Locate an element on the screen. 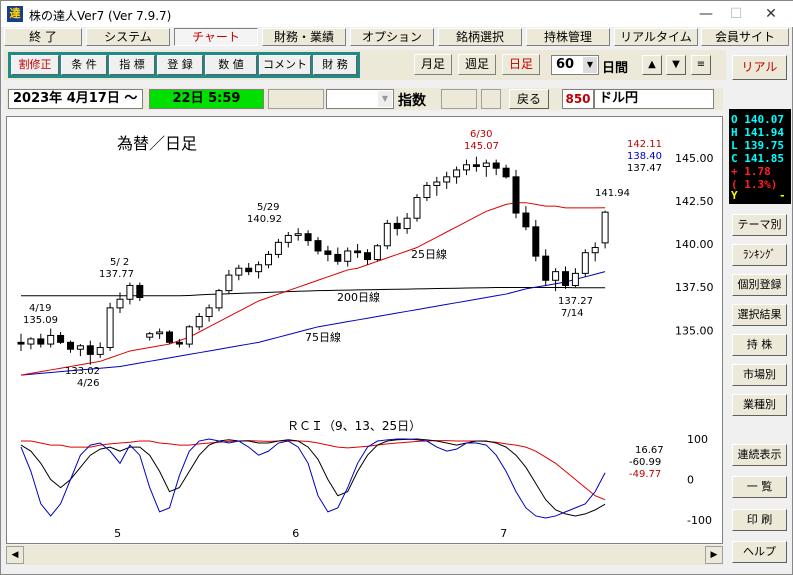 This screenshot has width=793, height=575. daily-button: 日足 is located at coordinates (521, 64).